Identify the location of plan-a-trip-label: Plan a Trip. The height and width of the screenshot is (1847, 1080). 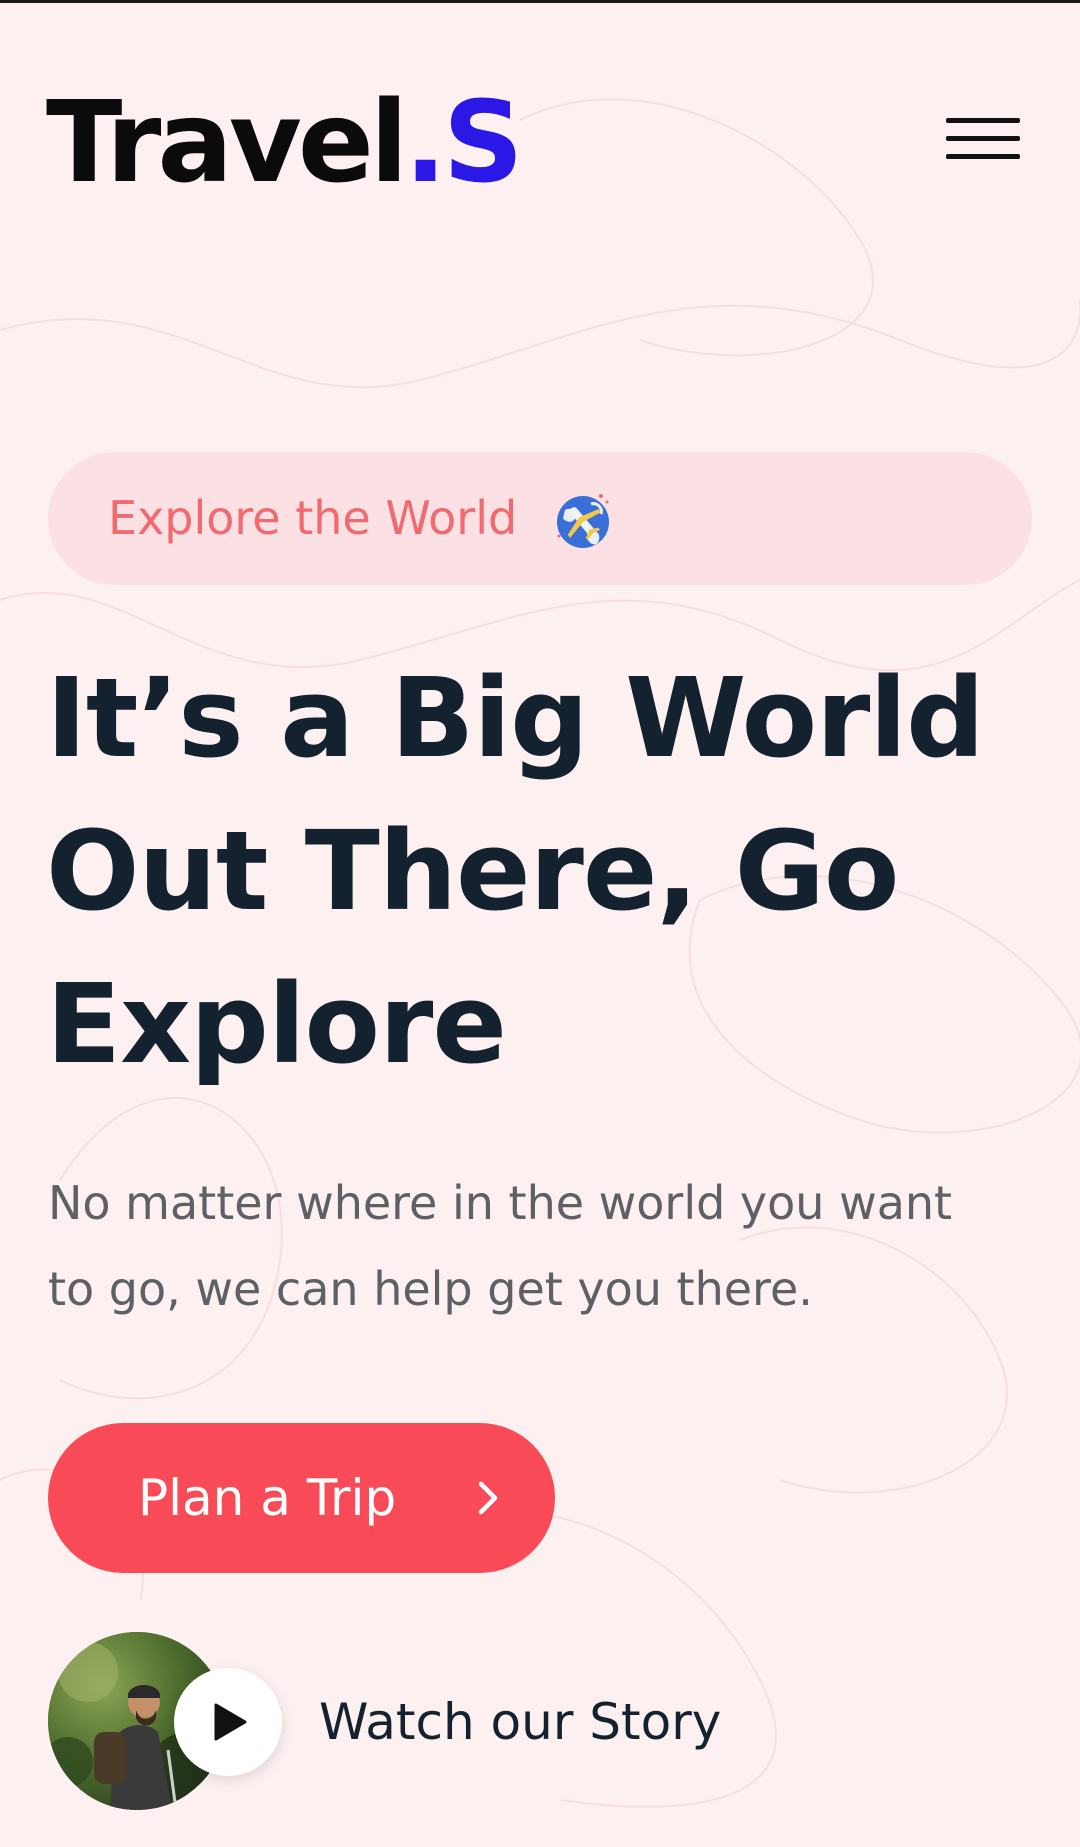
(267, 1498).